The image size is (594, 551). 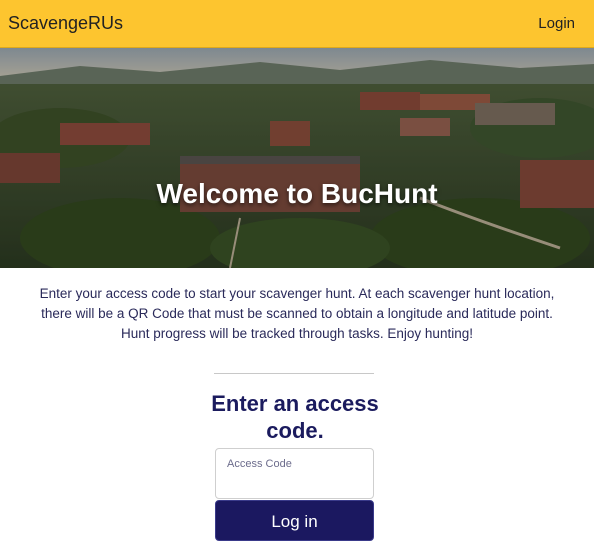 I want to click on access-code-label: Access Code, so click(x=259, y=464).